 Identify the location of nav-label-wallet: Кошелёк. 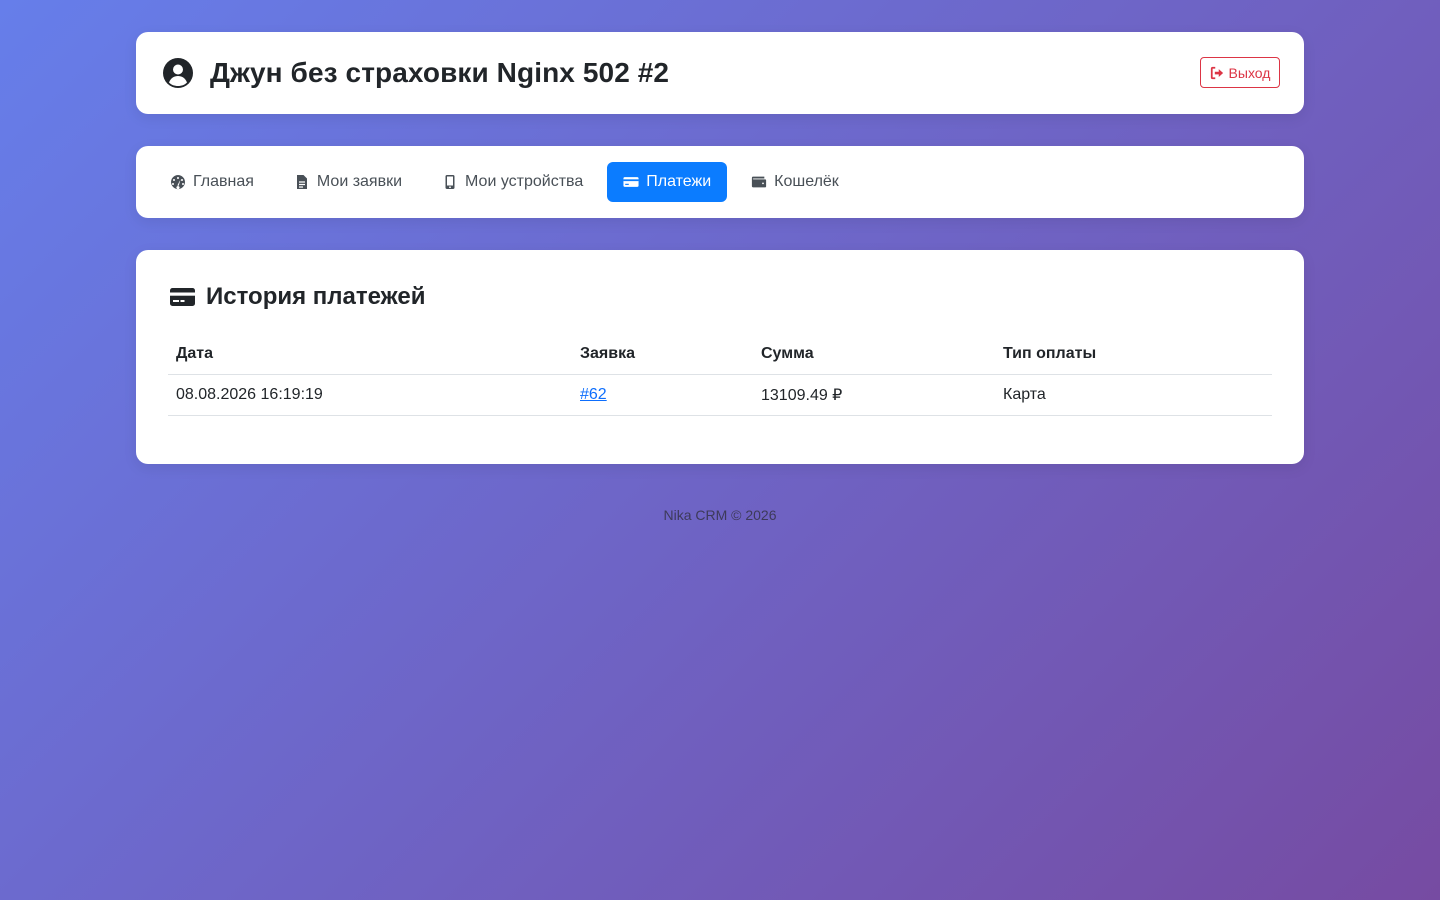
(806, 181).